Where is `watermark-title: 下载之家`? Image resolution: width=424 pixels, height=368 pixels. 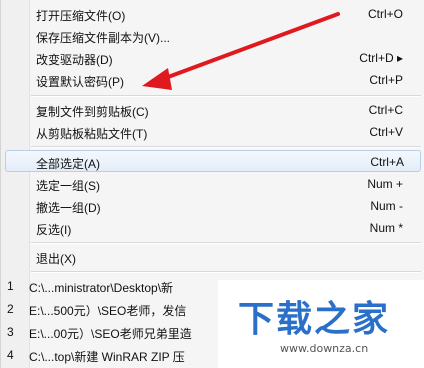 watermark-title: 下载之家 is located at coordinates (314, 319).